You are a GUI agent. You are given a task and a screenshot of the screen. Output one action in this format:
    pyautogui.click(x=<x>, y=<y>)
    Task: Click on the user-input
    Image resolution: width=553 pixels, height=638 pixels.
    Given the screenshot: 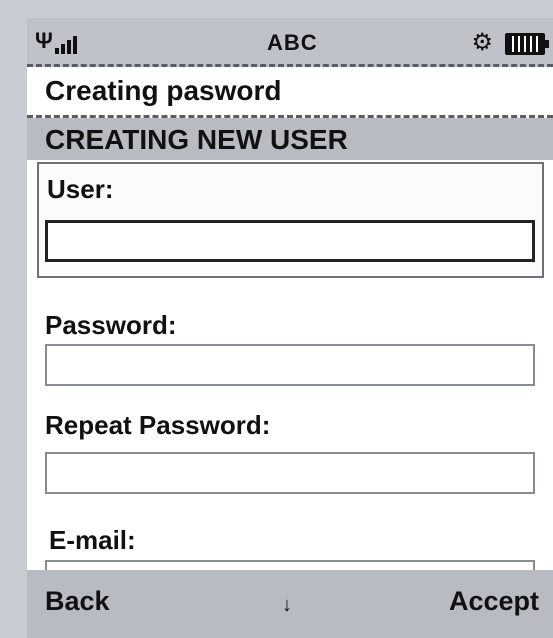 What is the action you would take?
    pyautogui.click(x=290, y=241)
    